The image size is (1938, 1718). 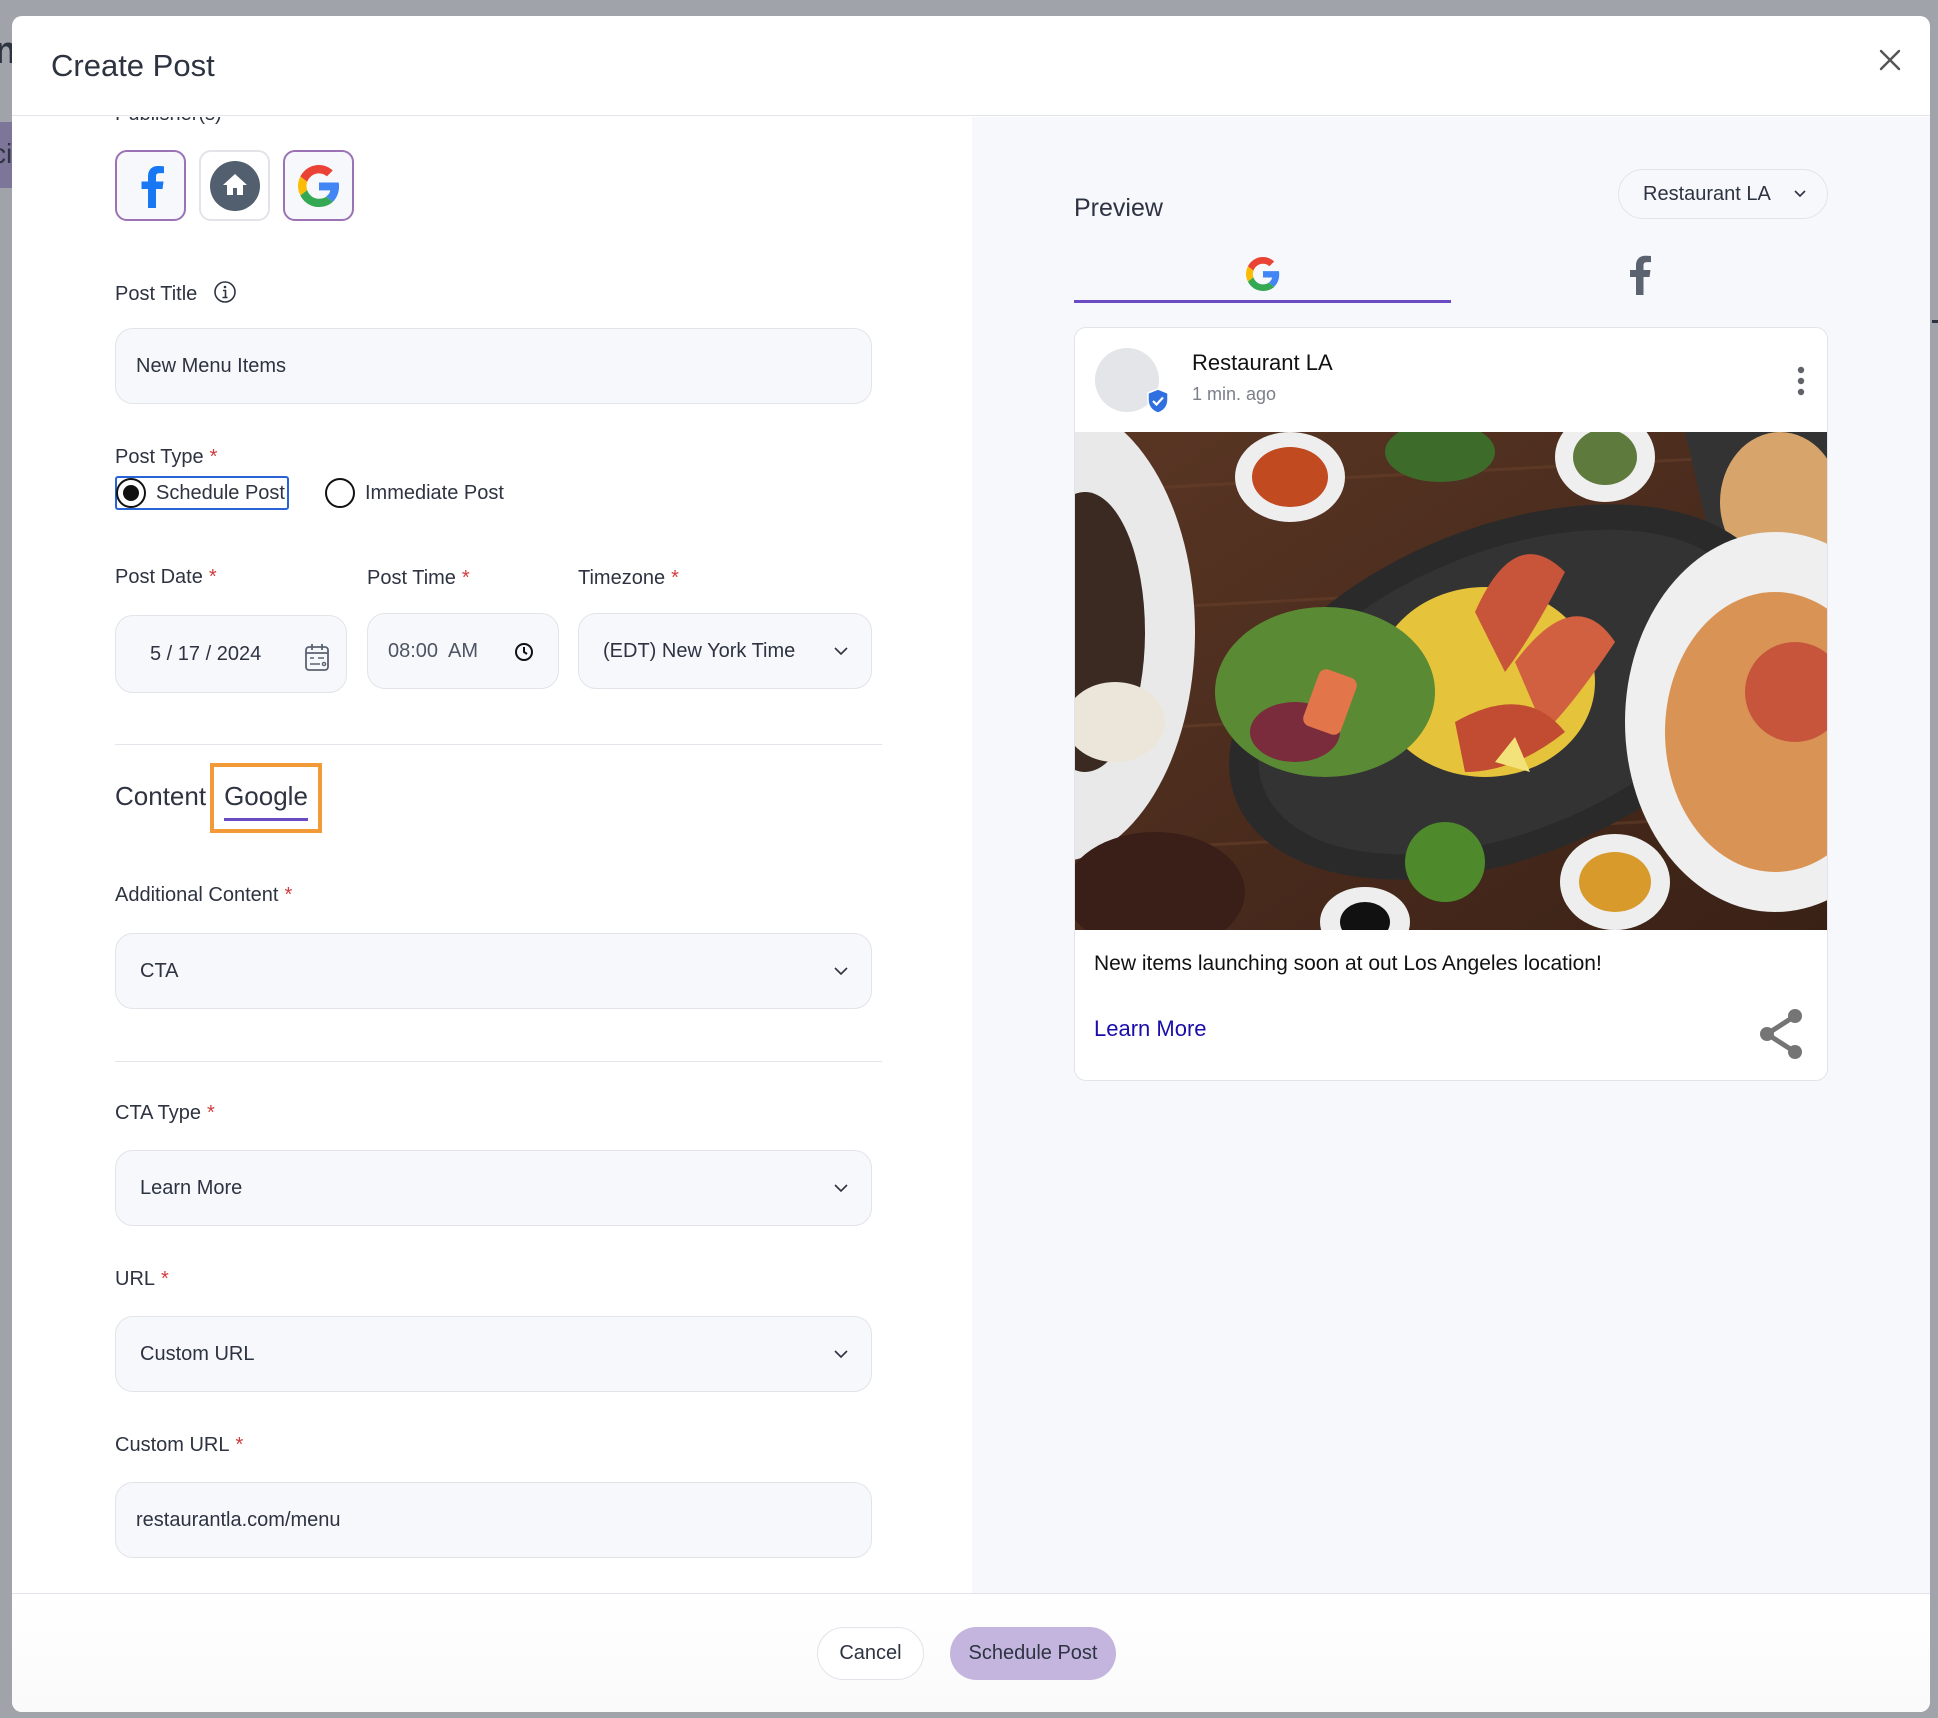 I want to click on url-label-text: URL, so click(x=135, y=1279).